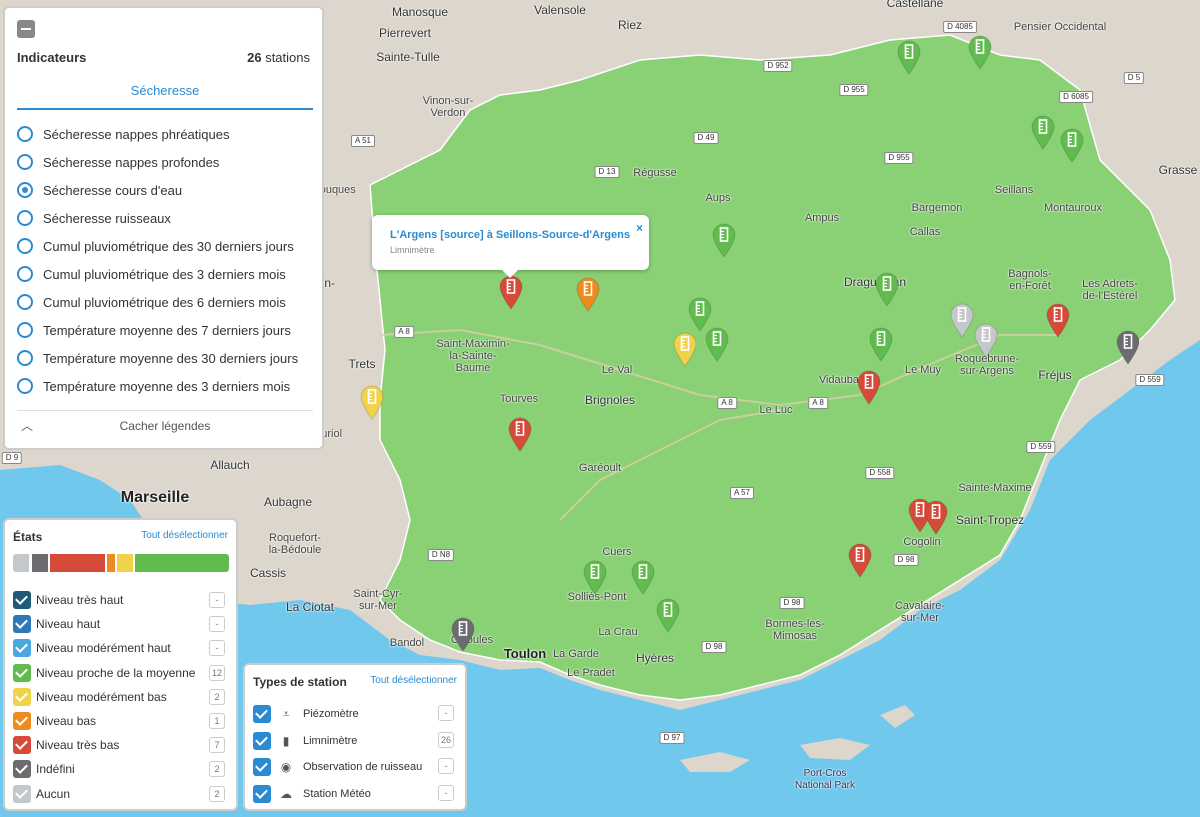 The width and height of the screenshot is (1200, 817). What do you see at coordinates (121, 624) in the screenshot?
I see `state-filter: Niveau haut -` at bounding box center [121, 624].